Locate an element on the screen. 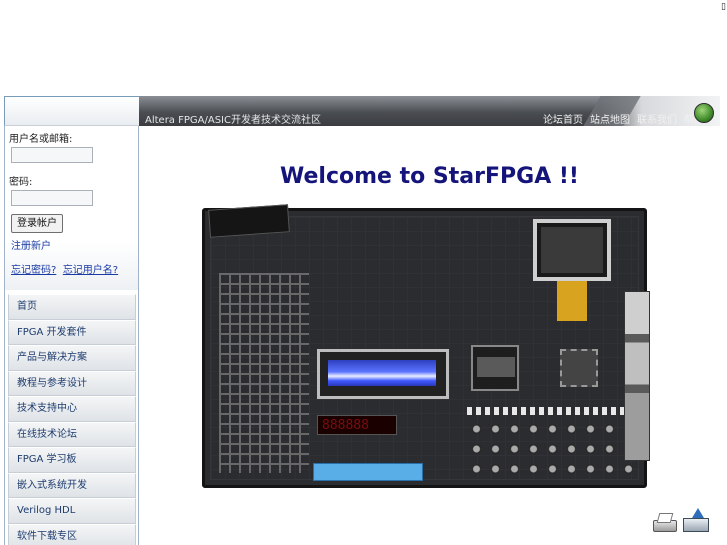  nav-item-downloads: 软件下载专区 is located at coordinates (72, 534).